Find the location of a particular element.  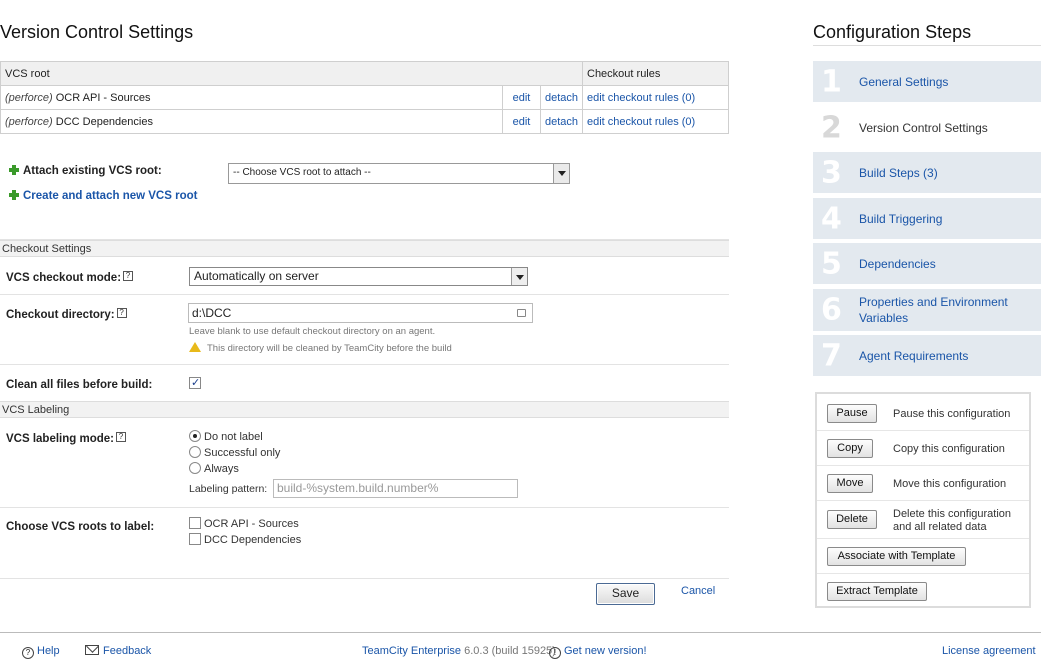

help-link: ? Help is located at coordinates (41, 652).